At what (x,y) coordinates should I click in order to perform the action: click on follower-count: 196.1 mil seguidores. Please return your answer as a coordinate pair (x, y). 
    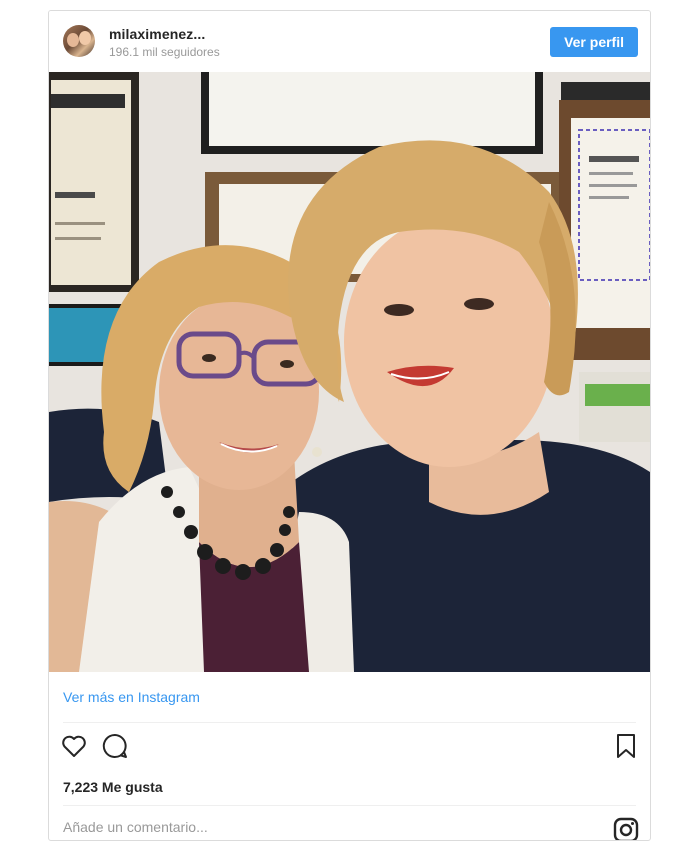
    Looking at the image, I should click on (164, 52).